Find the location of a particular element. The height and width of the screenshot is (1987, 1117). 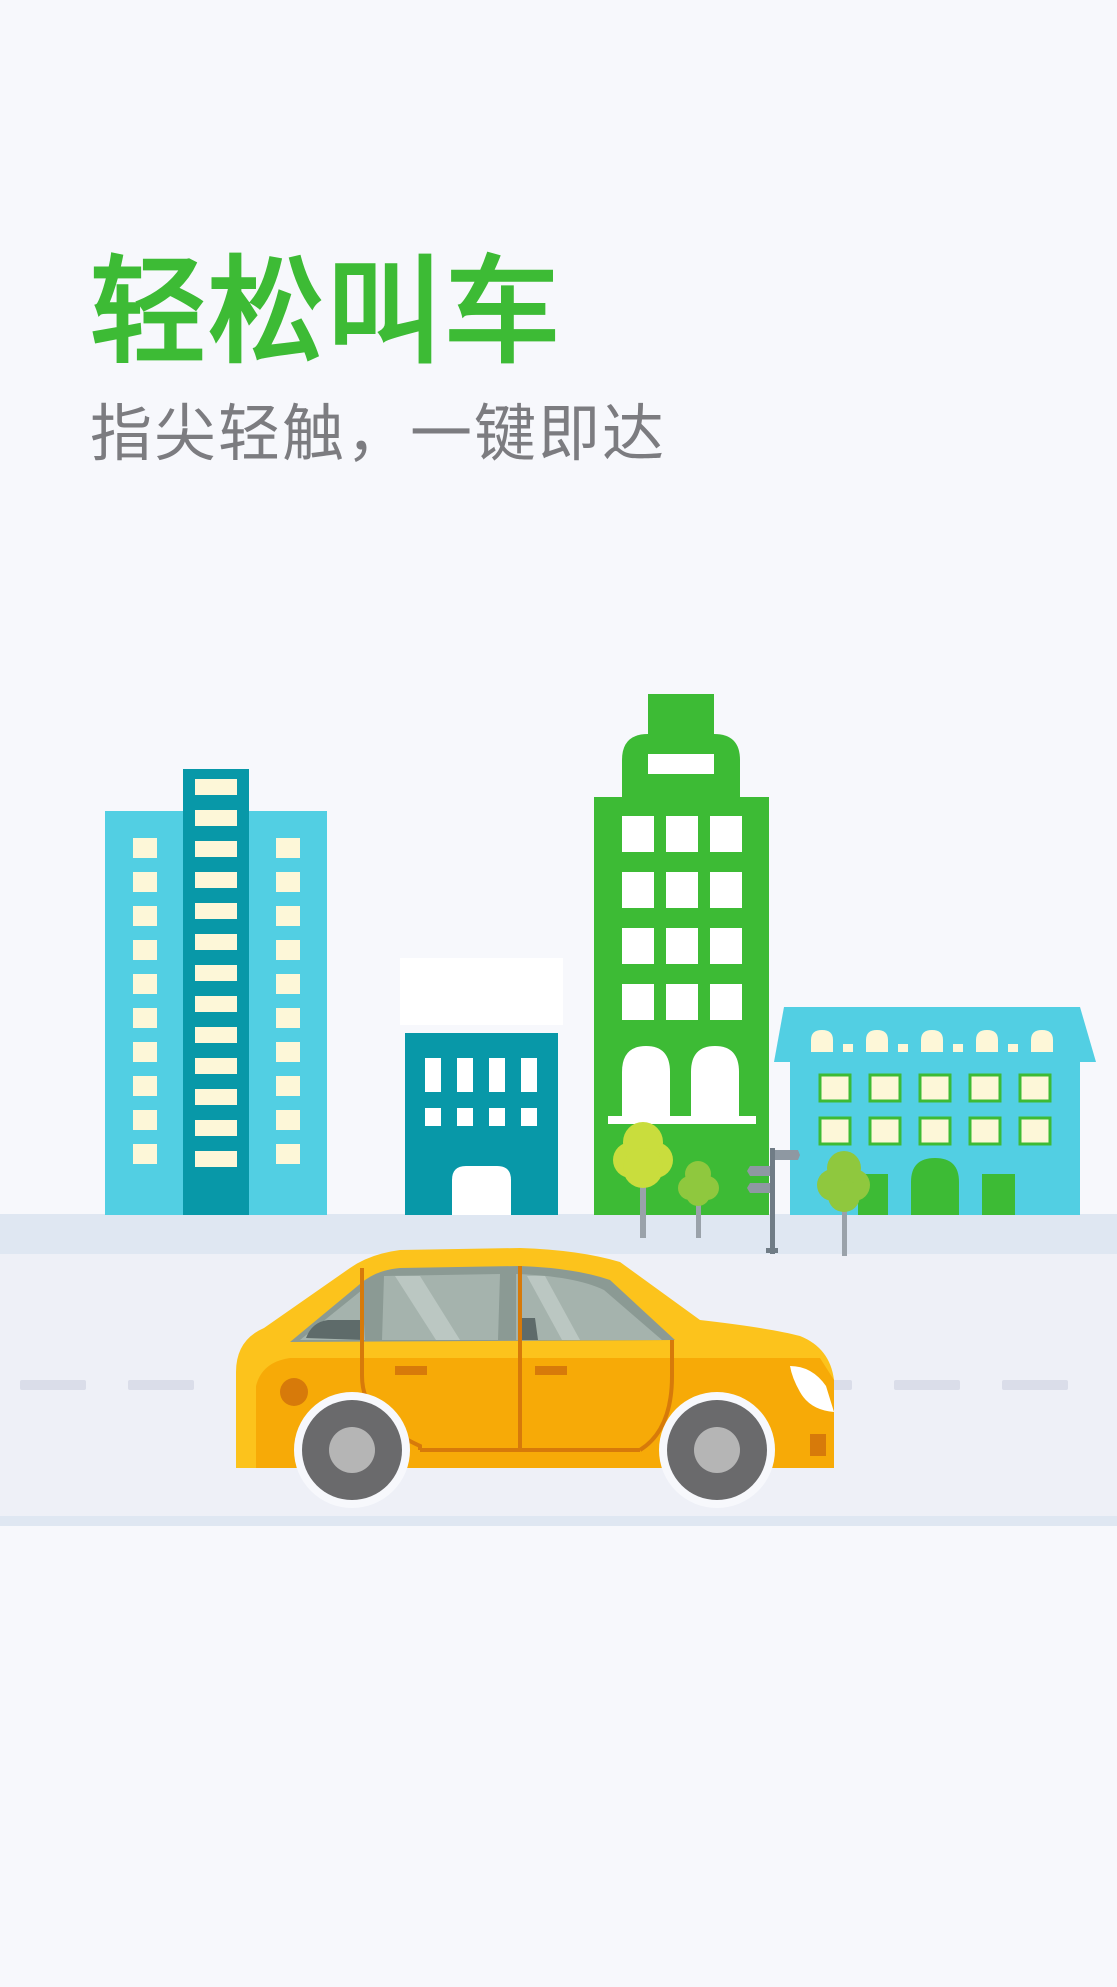

green-skyscraper-building is located at coordinates (681, 954).